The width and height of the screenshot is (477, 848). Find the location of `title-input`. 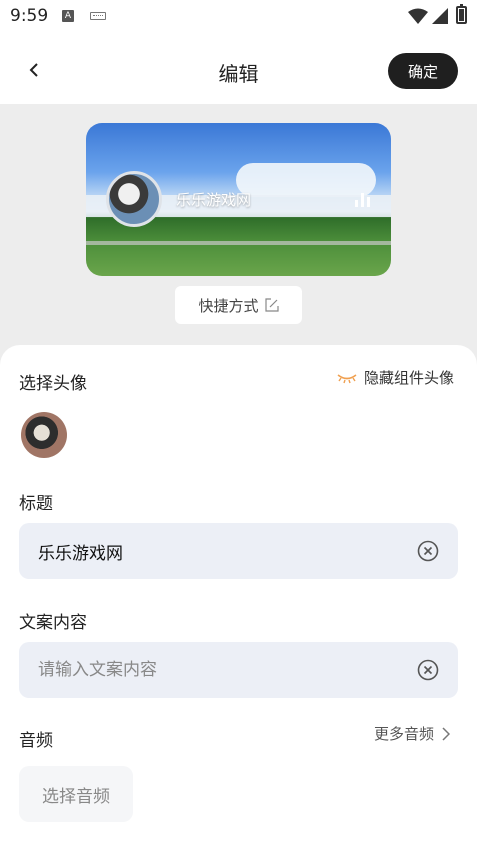

title-input is located at coordinates (223, 551).